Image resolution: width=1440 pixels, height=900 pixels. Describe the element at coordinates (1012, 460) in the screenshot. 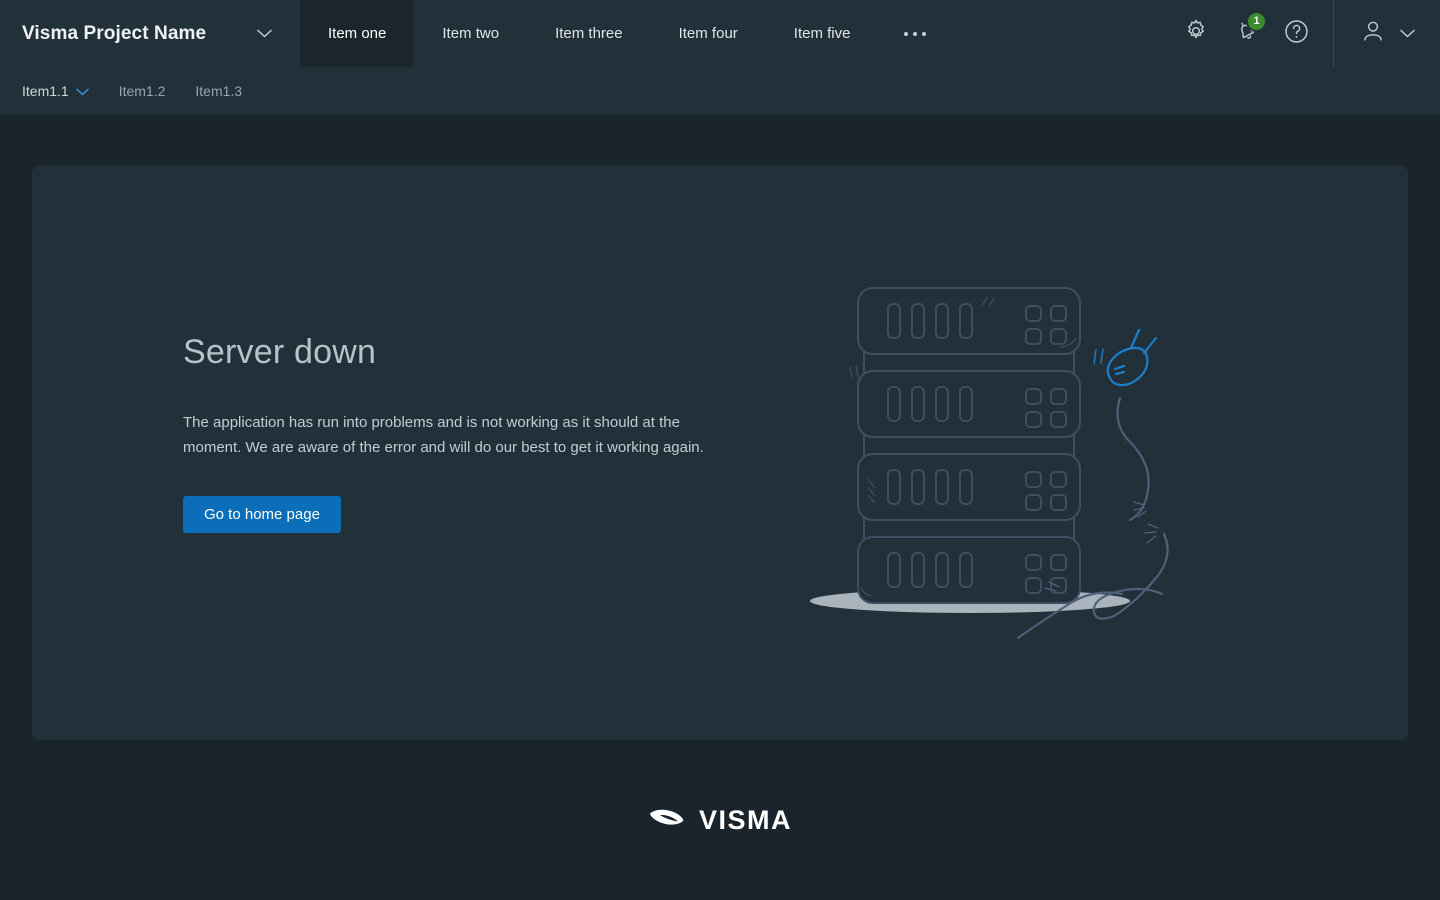

I see `server-rack-unplugged-illustration` at that location.